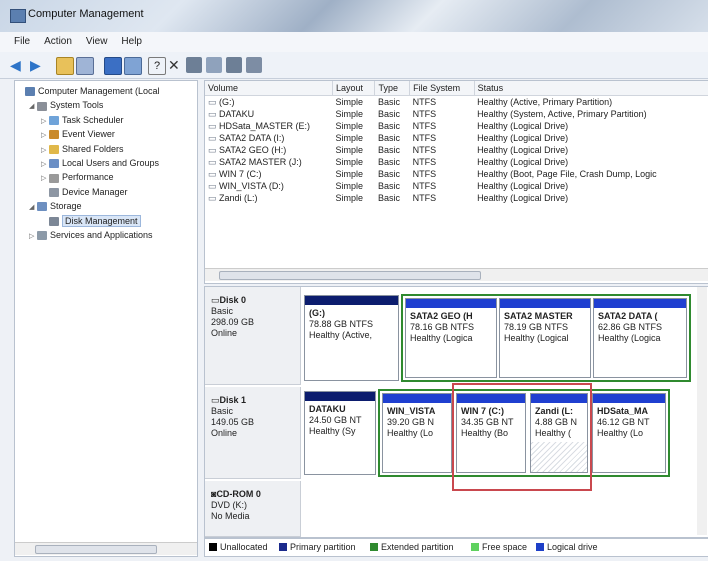 This screenshot has width=708, height=561. I want to click on legend-primary: Primary partition, so click(317, 547).